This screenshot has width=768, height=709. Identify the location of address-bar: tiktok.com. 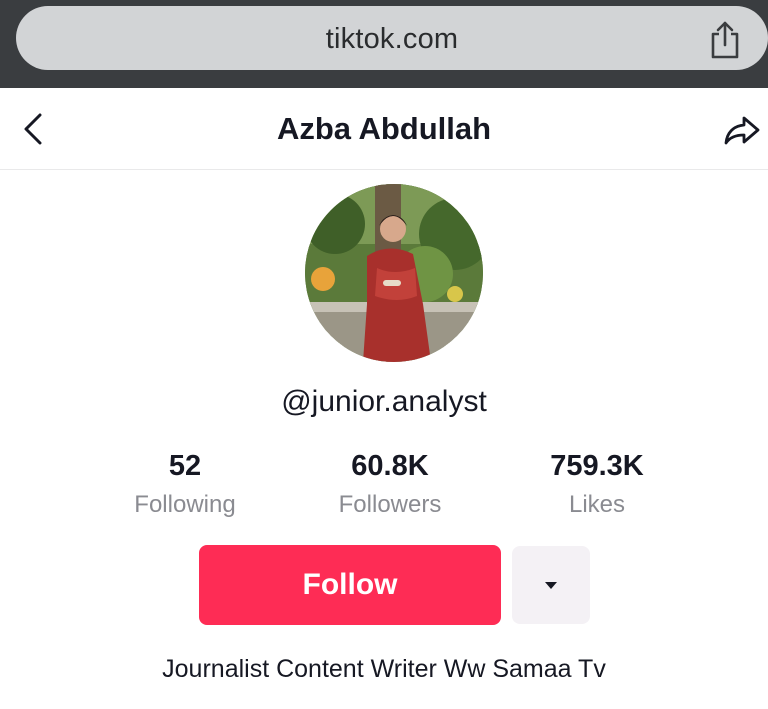
(392, 38).